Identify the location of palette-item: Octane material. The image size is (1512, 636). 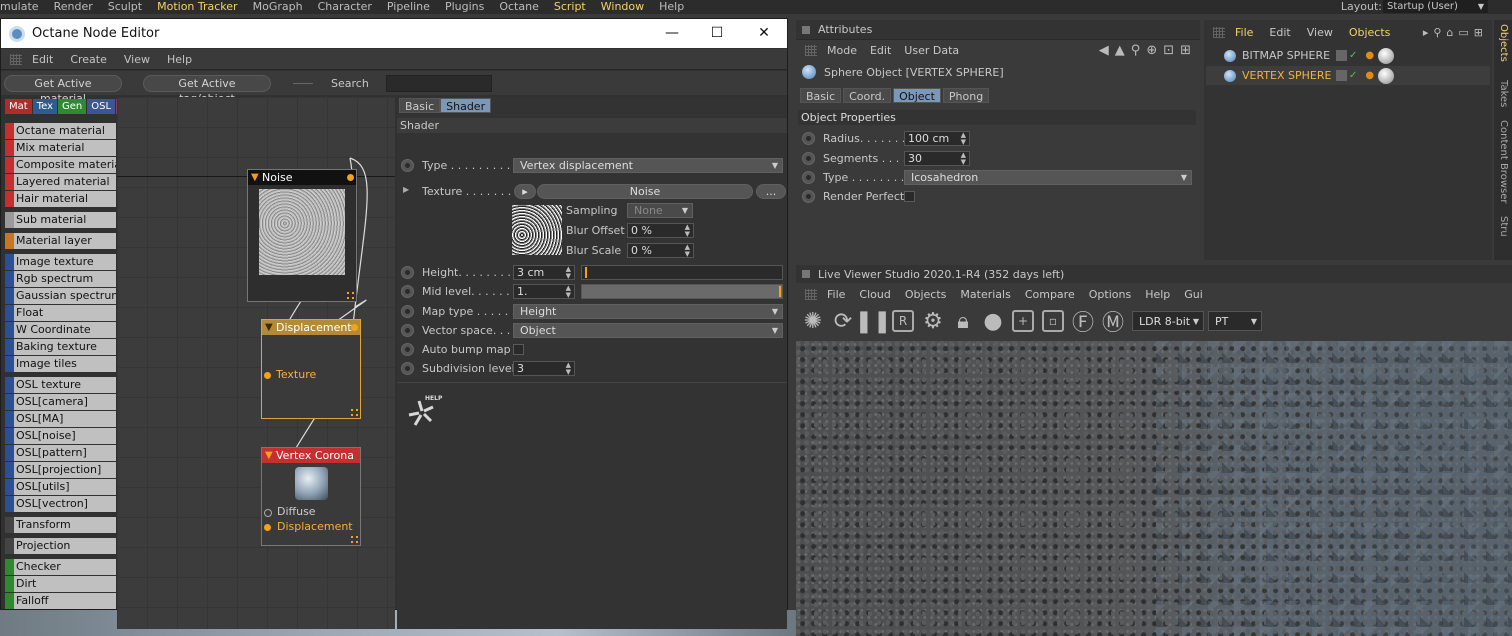
(60, 131).